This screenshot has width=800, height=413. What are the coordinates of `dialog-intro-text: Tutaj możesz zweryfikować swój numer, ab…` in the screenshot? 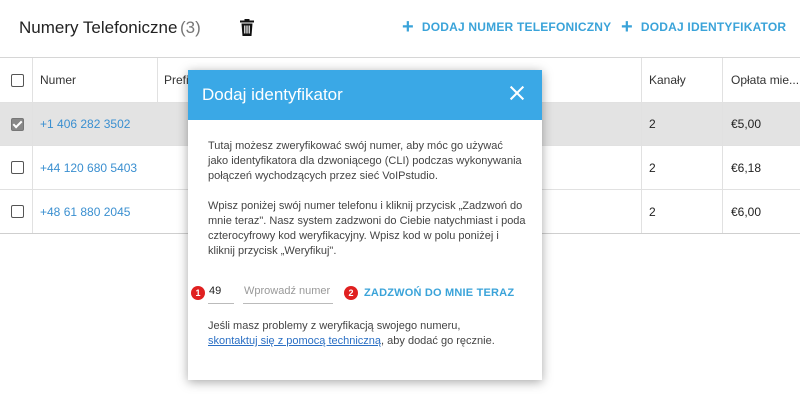 It's located at (365, 161).